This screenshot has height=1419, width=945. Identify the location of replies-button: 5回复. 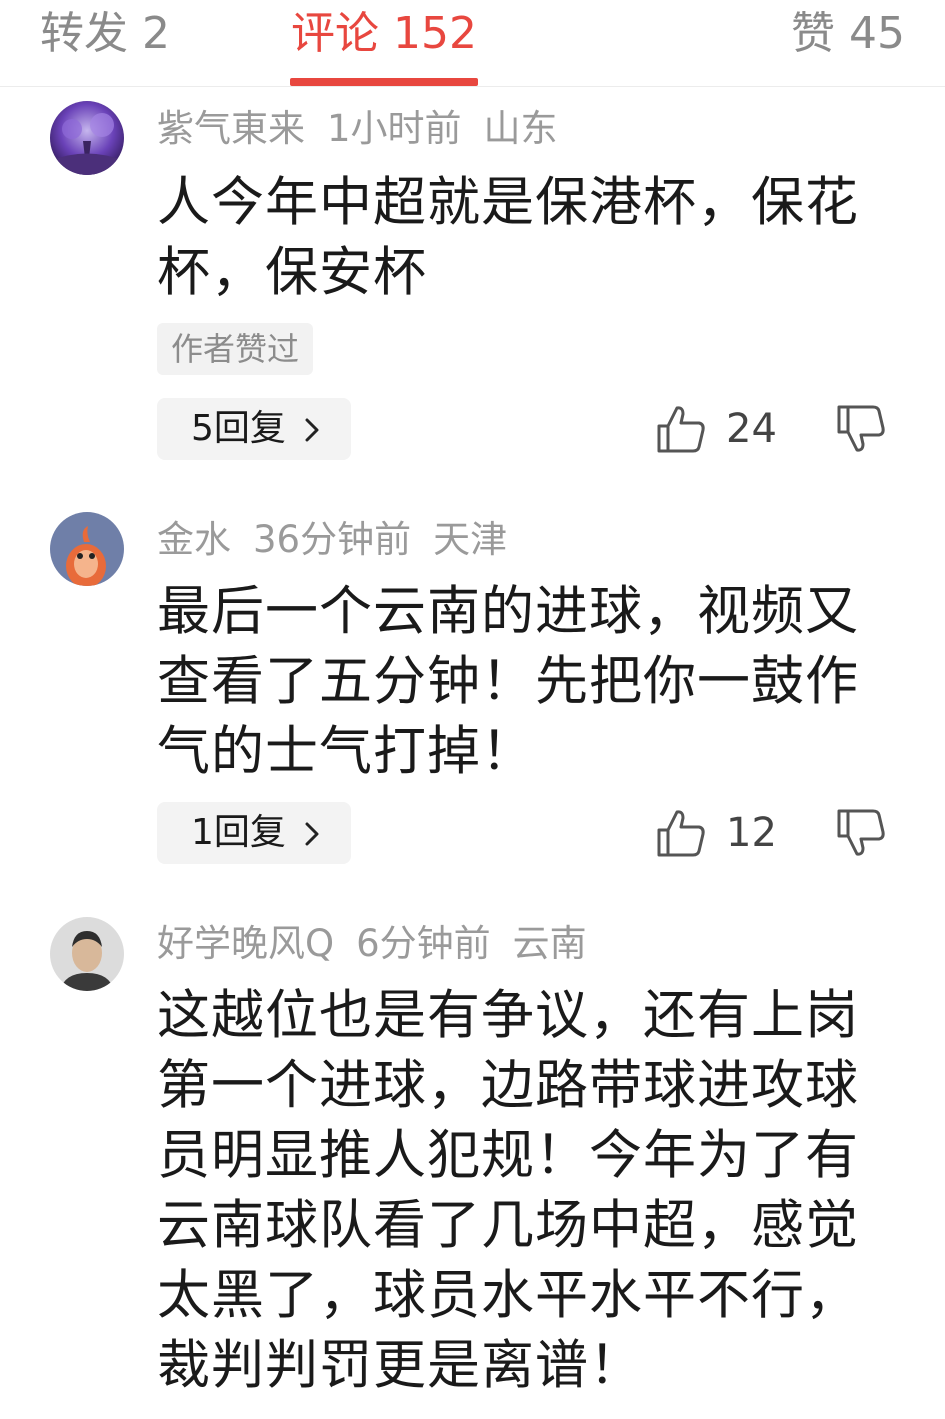
(254, 429).